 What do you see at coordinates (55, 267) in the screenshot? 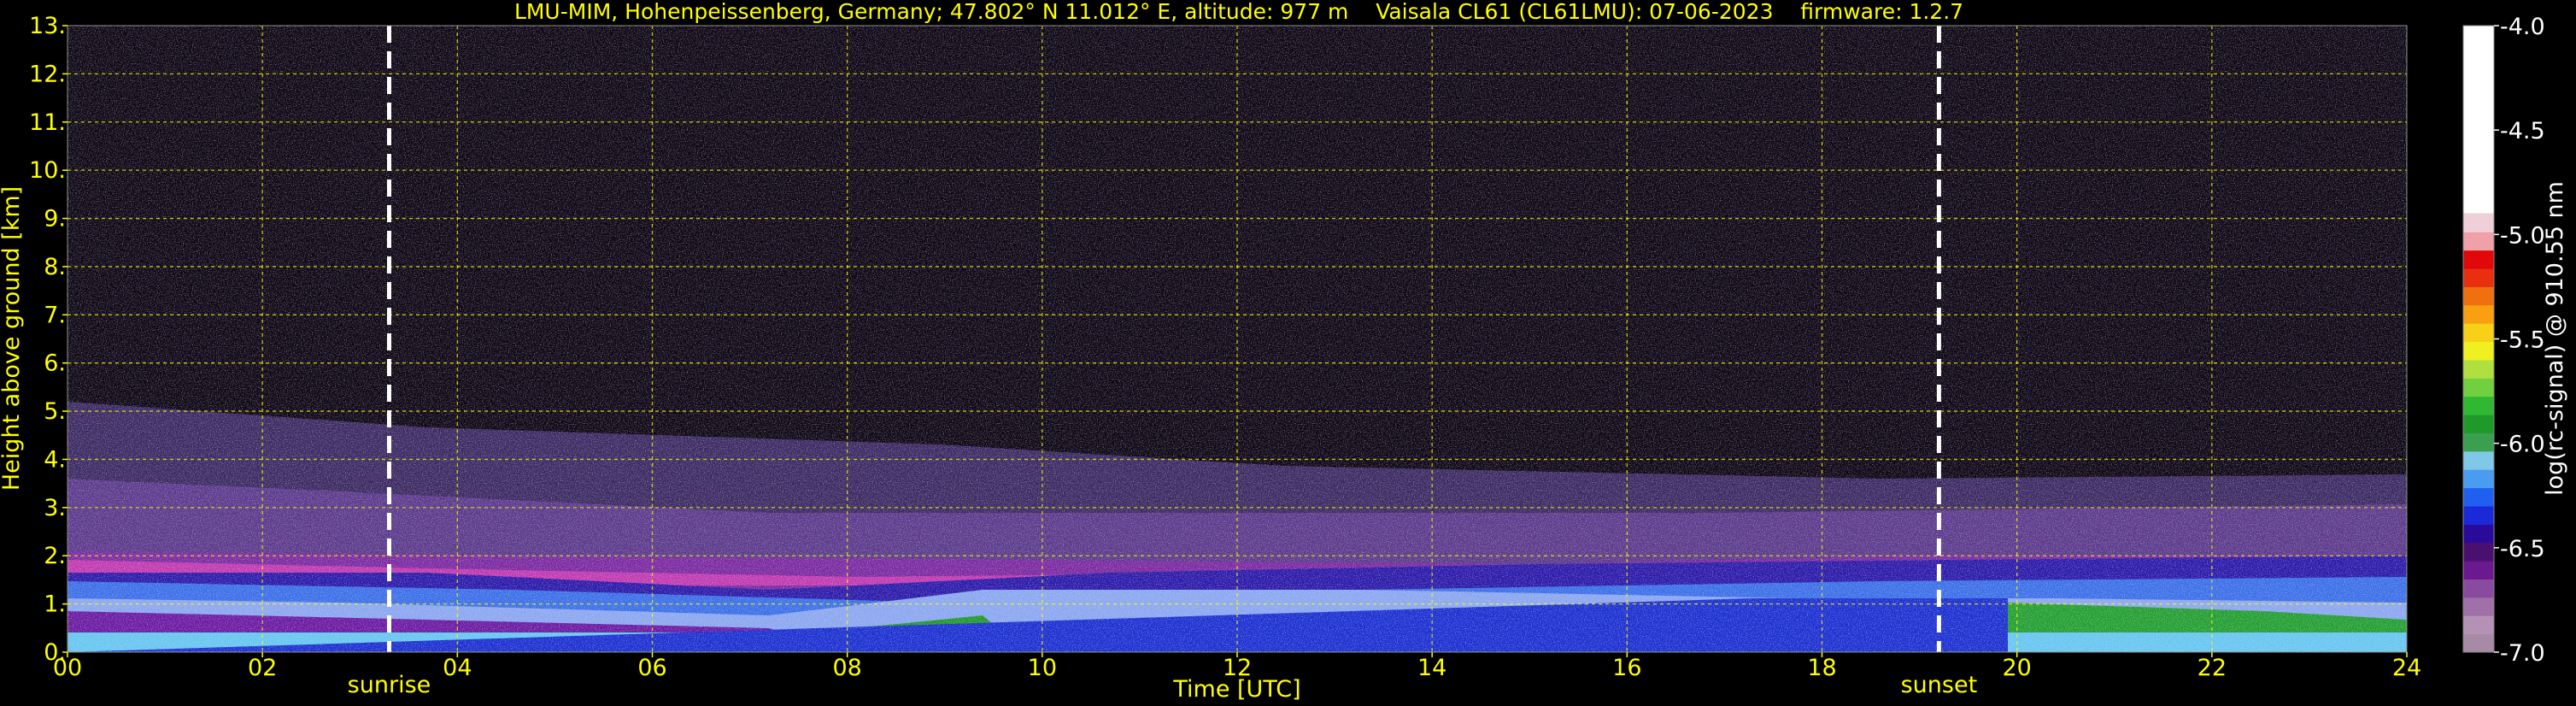
I see `y-tick-label: 8.` at bounding box center [55, 267].